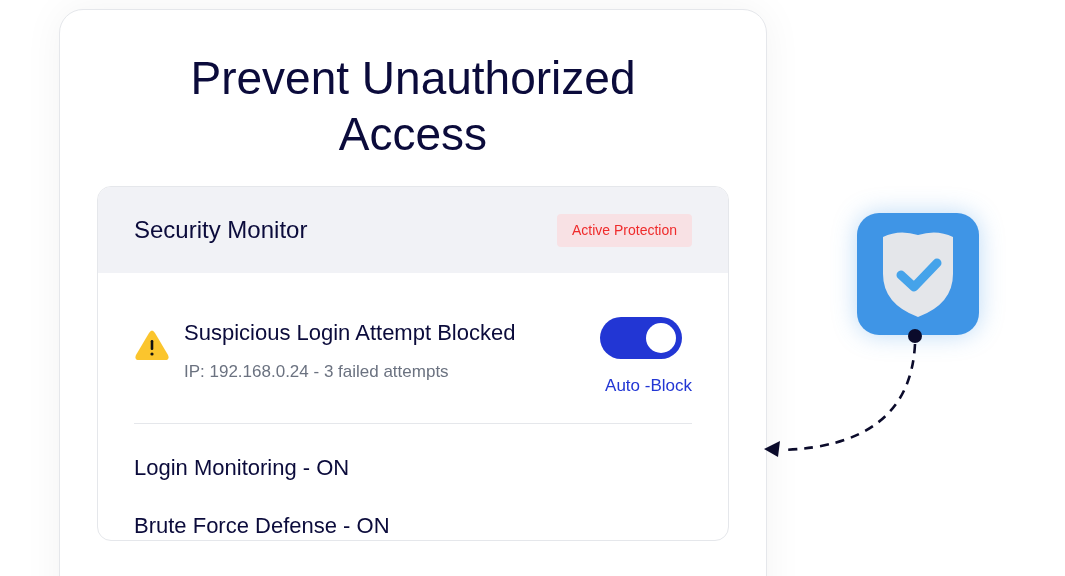  What do you see at coordinates (918, 274) in the screenshot?
I see `shield-check-icon` at bounding box center [918, 274].